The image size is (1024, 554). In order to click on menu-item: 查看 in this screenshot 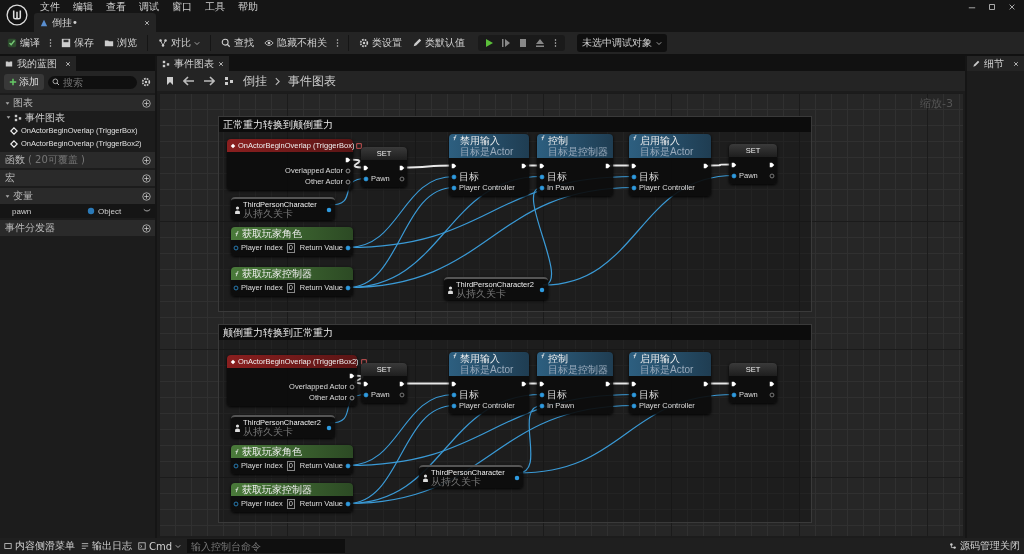, I will do `click(116, 6)`.